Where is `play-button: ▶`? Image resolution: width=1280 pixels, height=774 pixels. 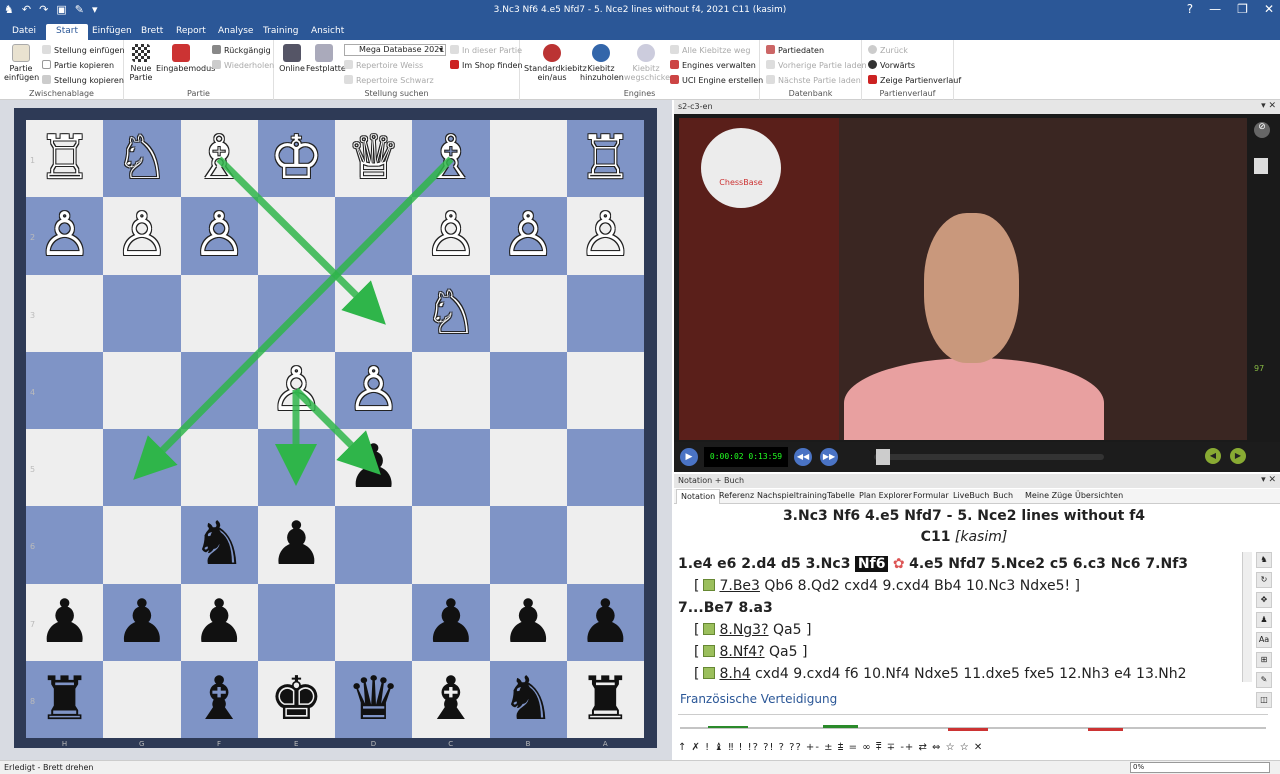
play-button: ▶ is located at coordinates (689, 457).